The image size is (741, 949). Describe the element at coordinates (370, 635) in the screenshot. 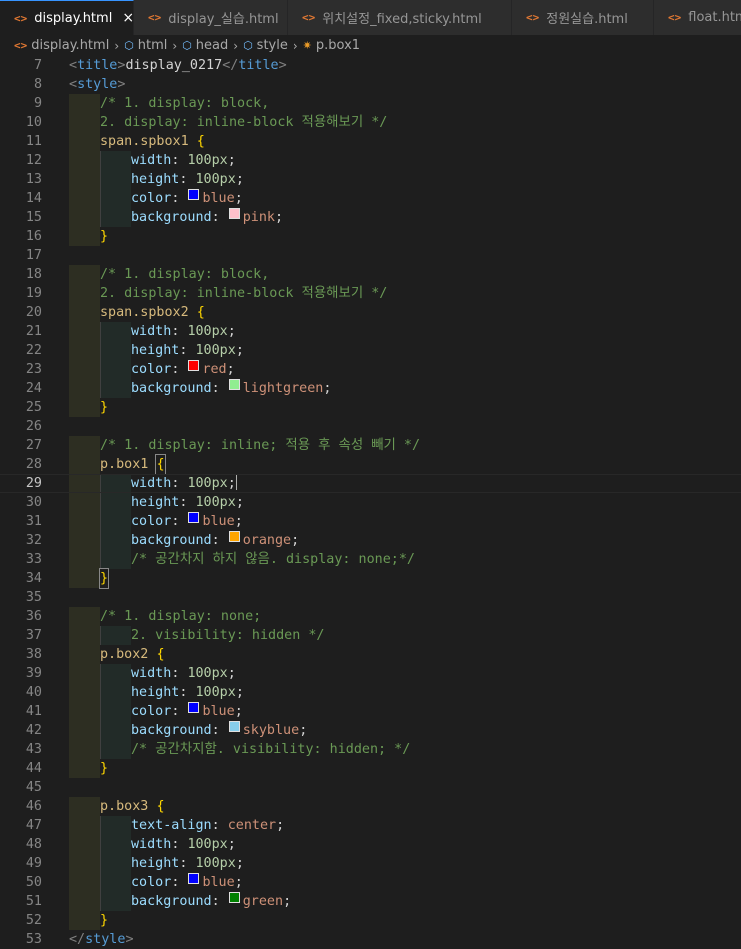

I see `code-line: 37 2. visibility: hidden */` at that location.